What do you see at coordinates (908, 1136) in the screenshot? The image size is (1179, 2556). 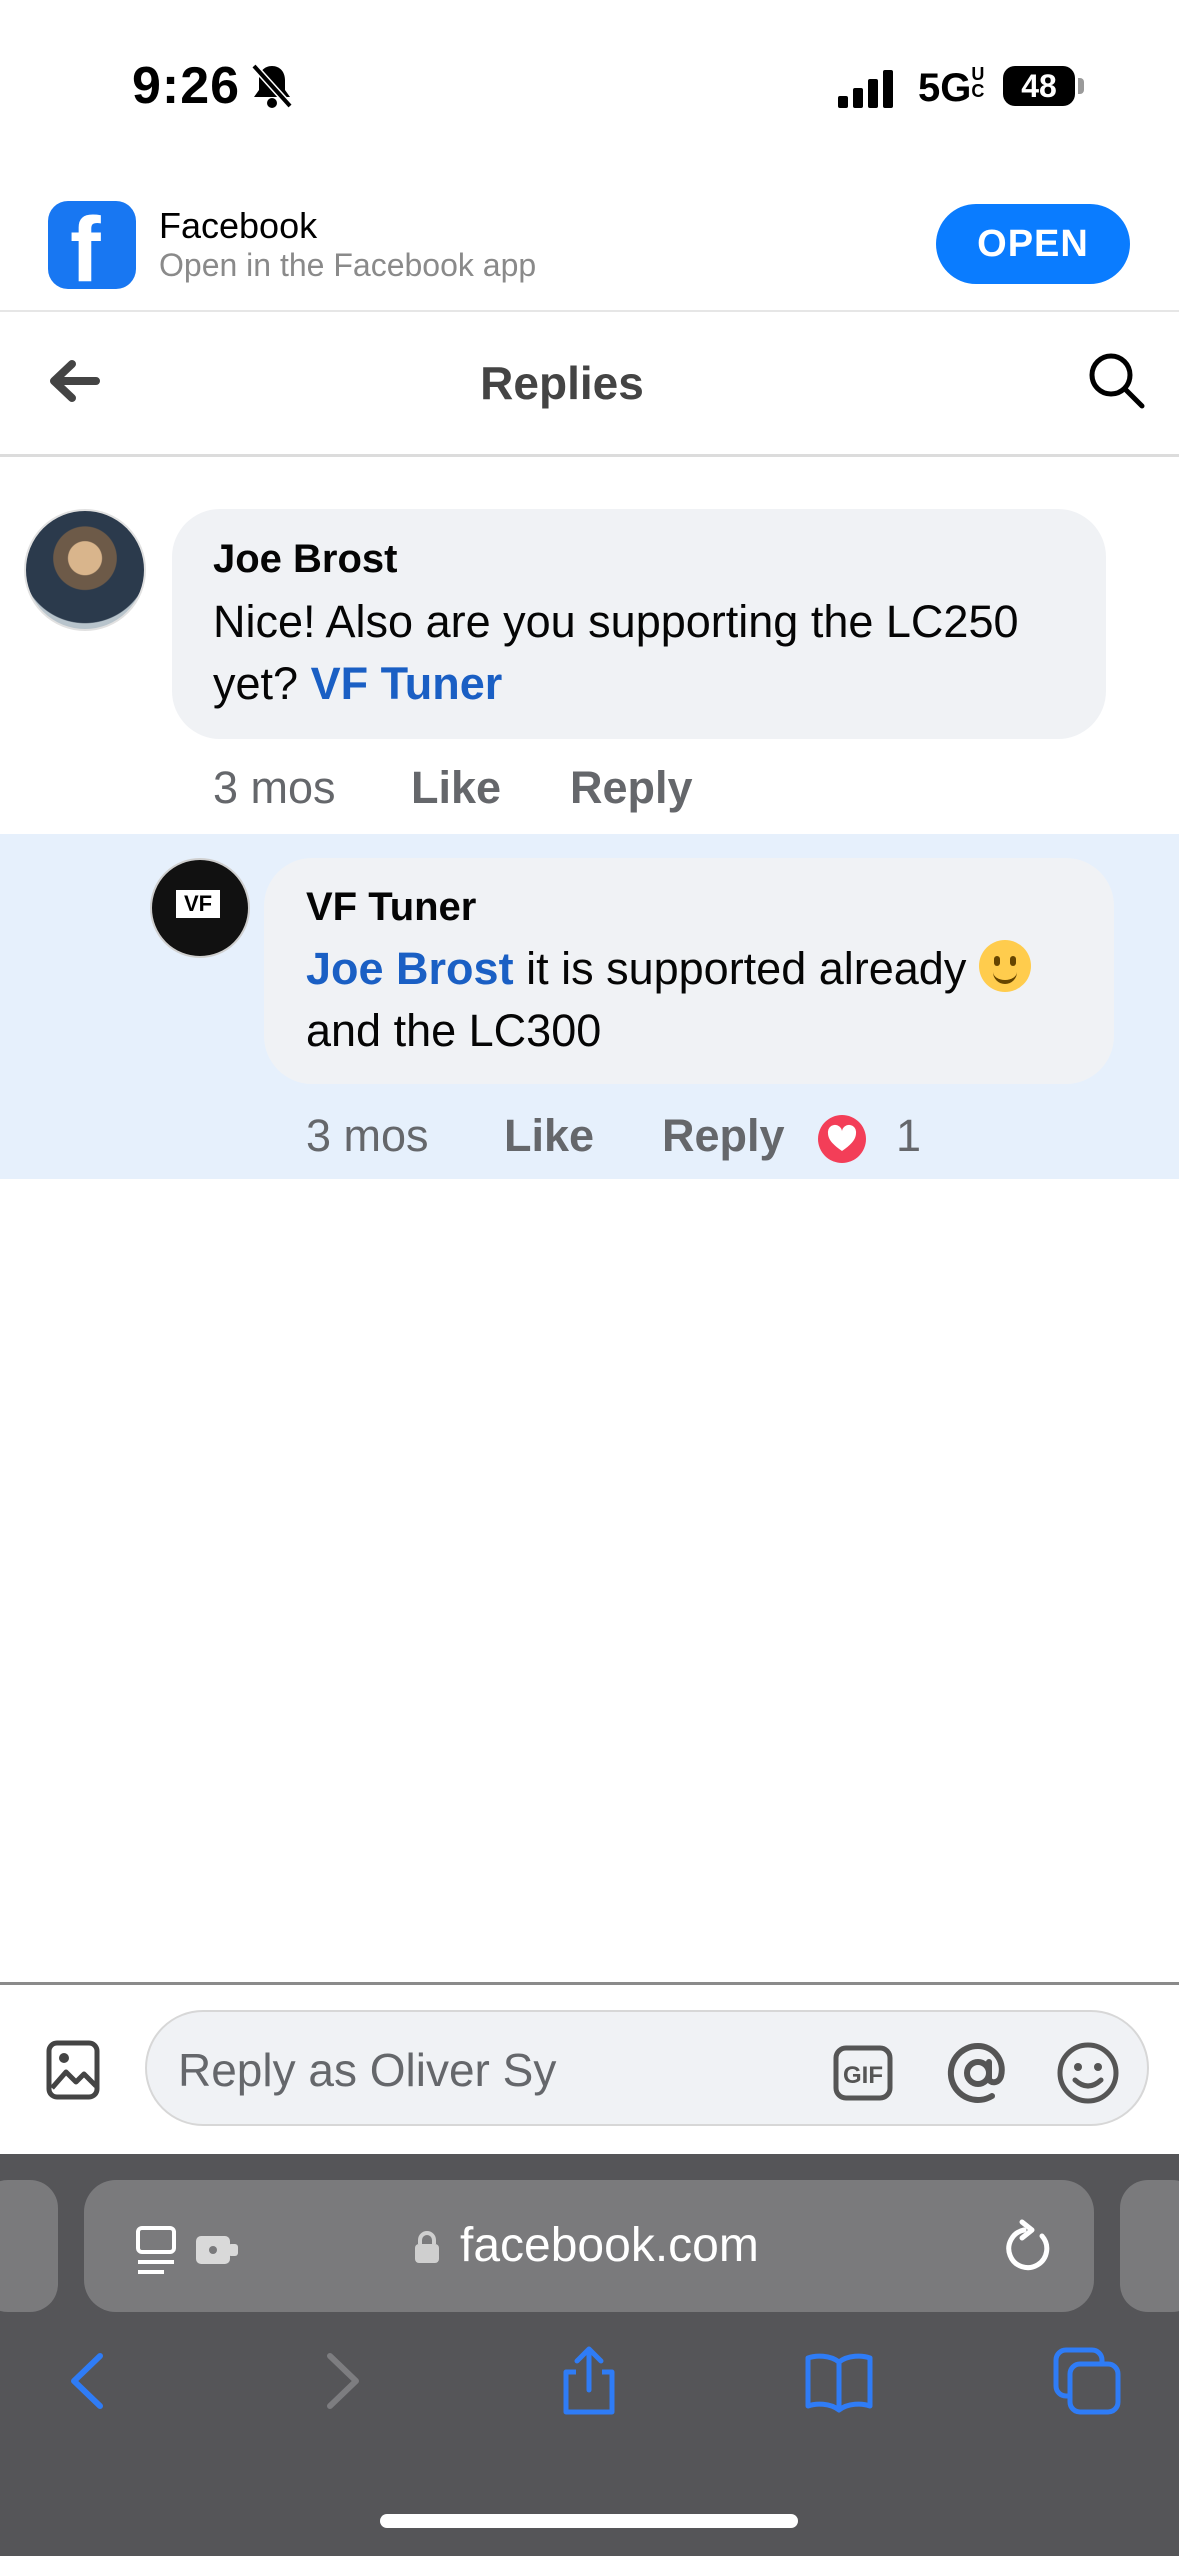 I see `reaction-count: 1` at bounding box center [908, 1136].